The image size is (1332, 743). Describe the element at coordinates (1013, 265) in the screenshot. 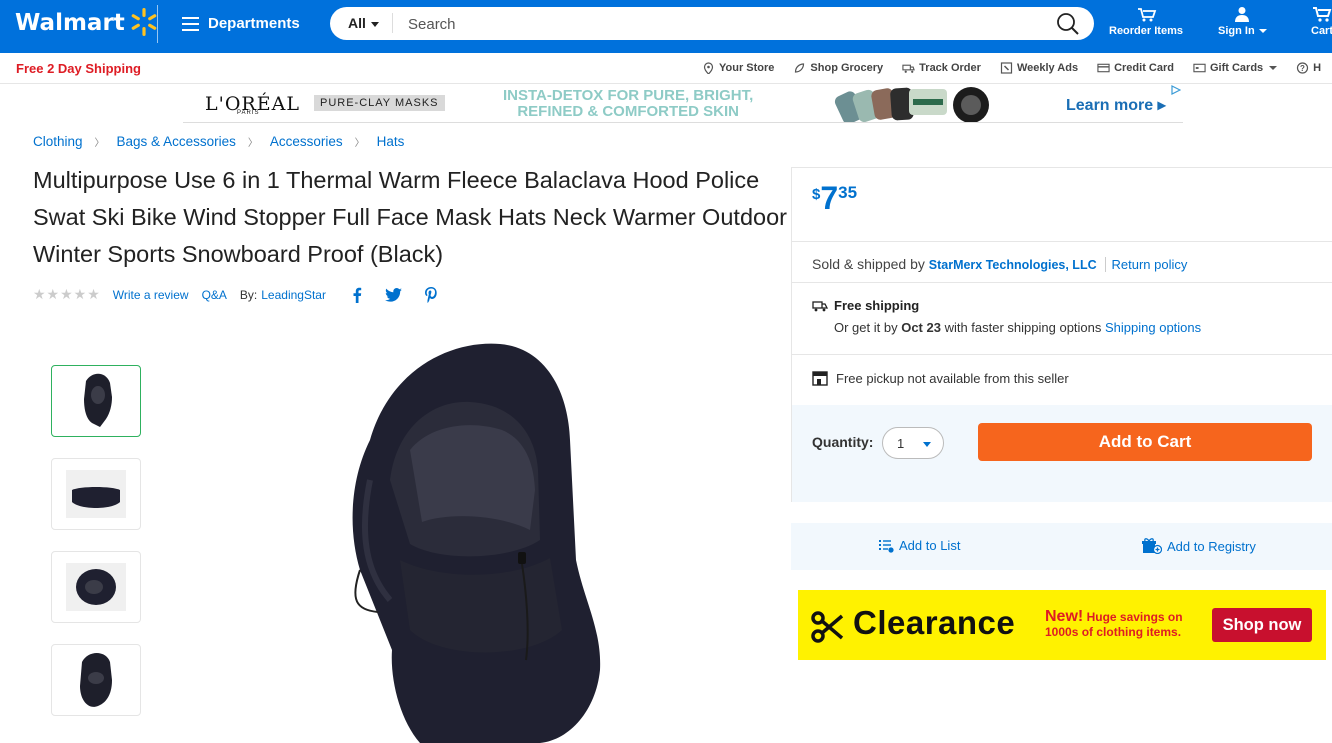

I see `seller-link: StarMerx Technologies, LLC` at that location.